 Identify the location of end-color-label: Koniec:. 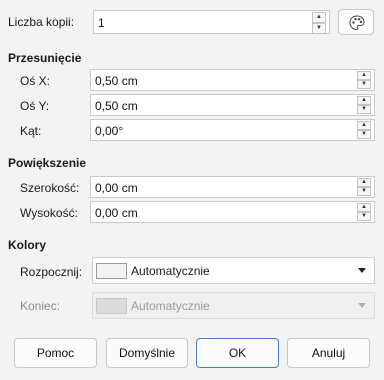
(40, 306).